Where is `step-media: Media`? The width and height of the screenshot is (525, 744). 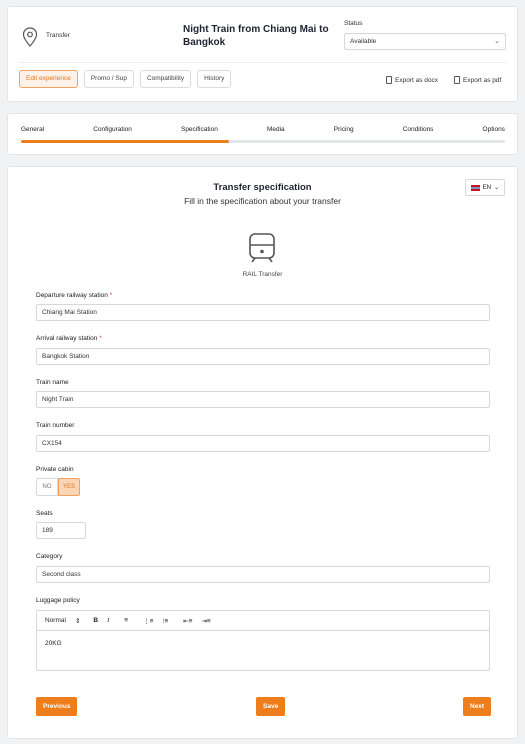 step-media: Media is located at coordinates (276, 129).